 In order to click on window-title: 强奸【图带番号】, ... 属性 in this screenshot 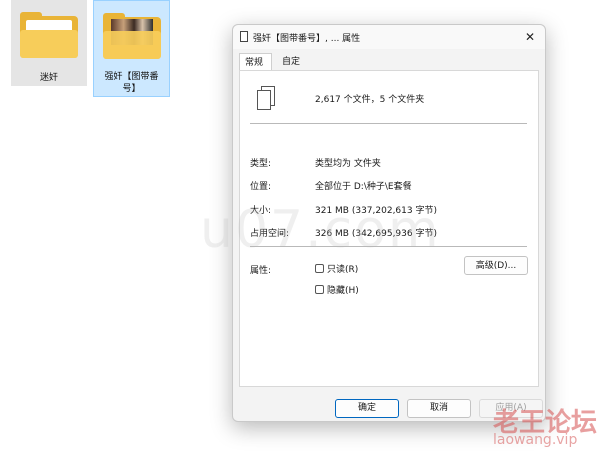, I will do `click(307, 39)`.